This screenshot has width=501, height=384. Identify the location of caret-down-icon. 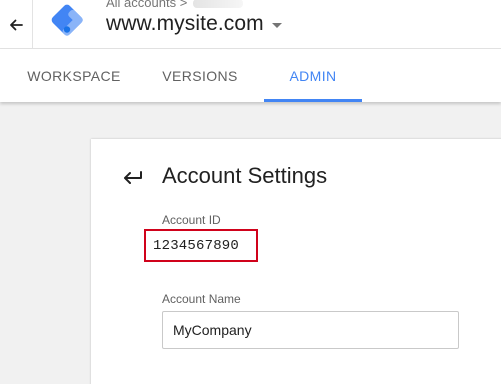
(276, 25).